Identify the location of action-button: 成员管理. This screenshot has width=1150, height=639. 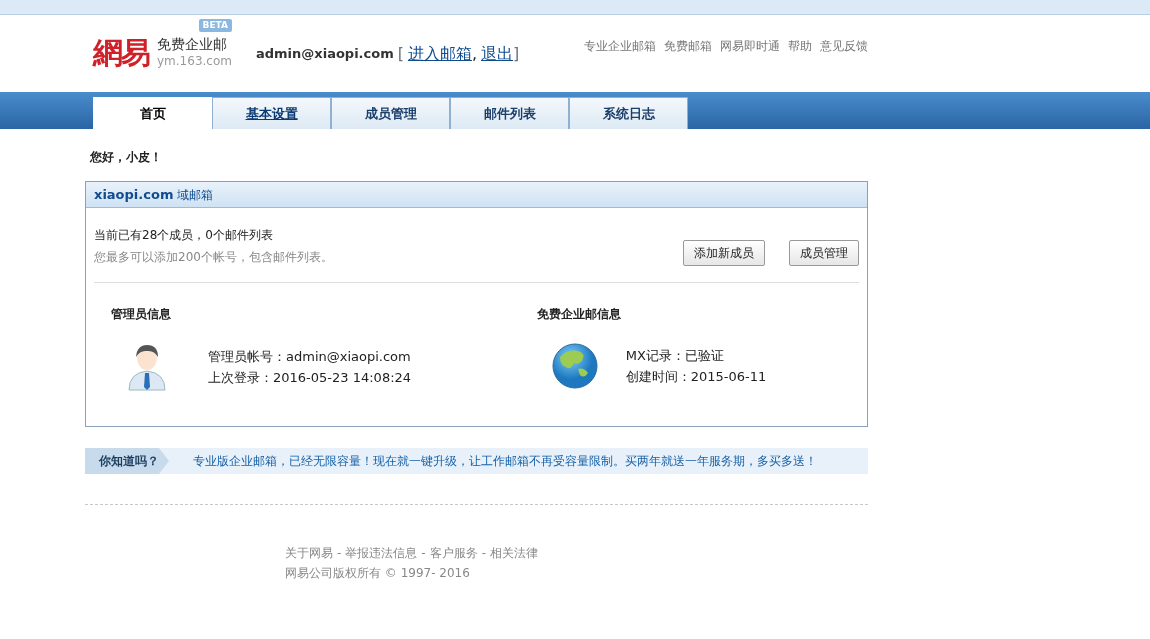
(824, 253).